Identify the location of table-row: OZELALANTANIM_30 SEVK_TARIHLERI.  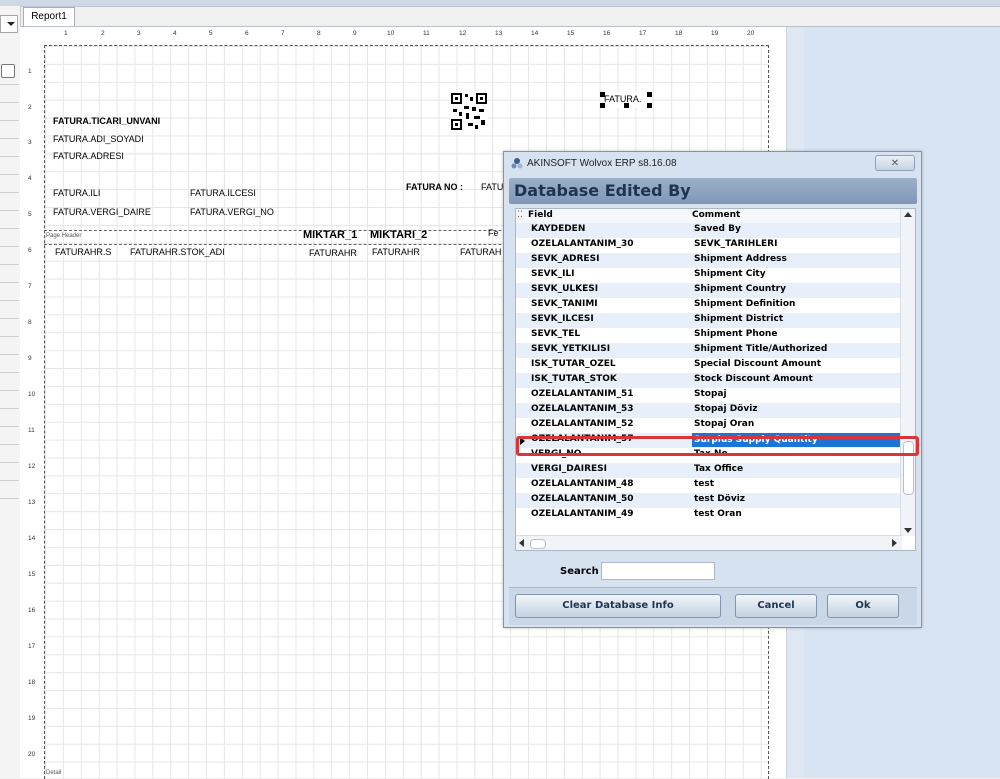
(709, 245).